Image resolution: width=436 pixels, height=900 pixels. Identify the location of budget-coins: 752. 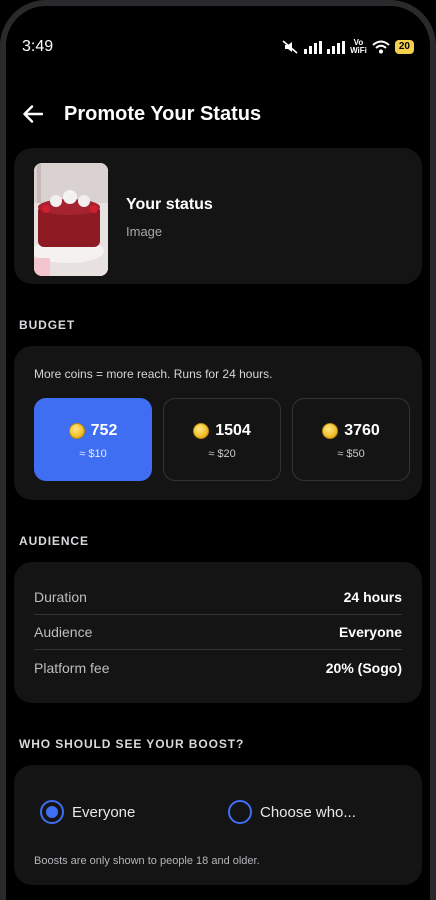
(104, 430).